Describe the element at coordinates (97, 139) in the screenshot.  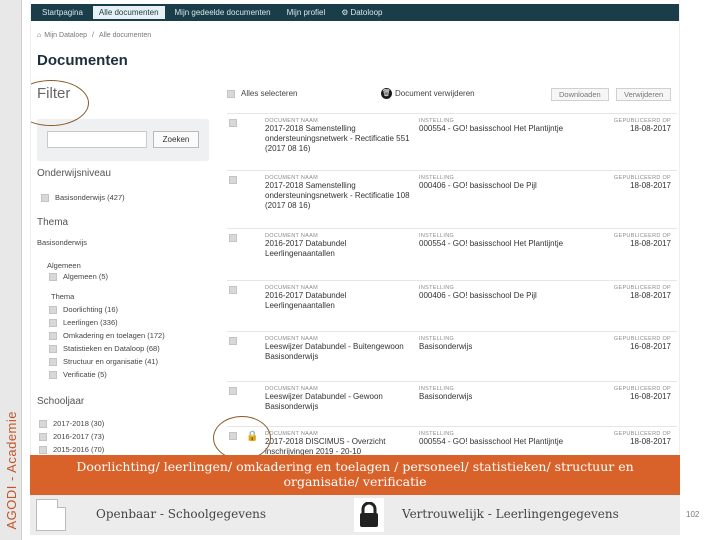
I see `search-input` at that location.